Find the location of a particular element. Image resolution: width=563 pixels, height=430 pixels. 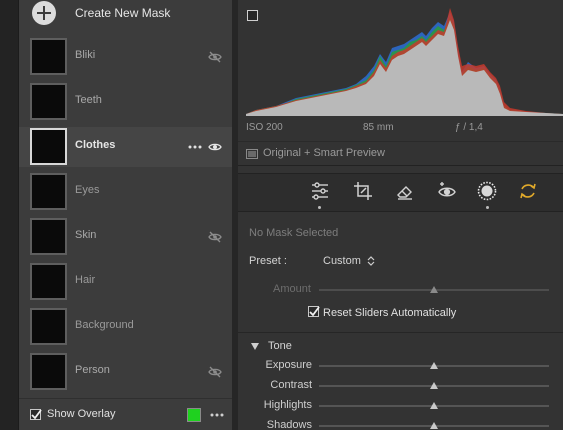

create-new-mask-button: Create New Mask is located at coordinates (125, 14).